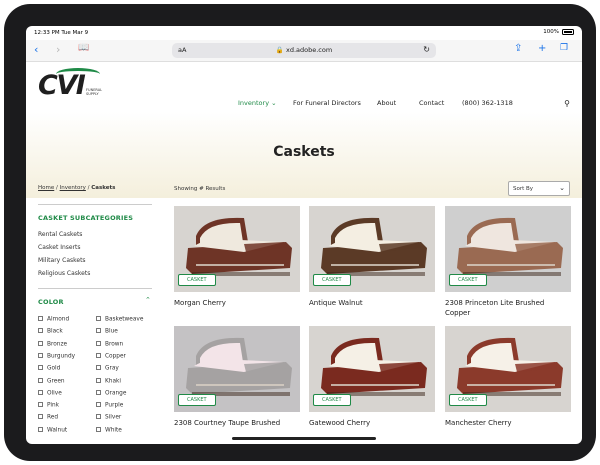 The width and height of the screenshot is (600, 465). Describe the element at coordinates (61, 33) in the screenshot. I see `status-time: 12:33 PM Tue Mar 9` at that location.